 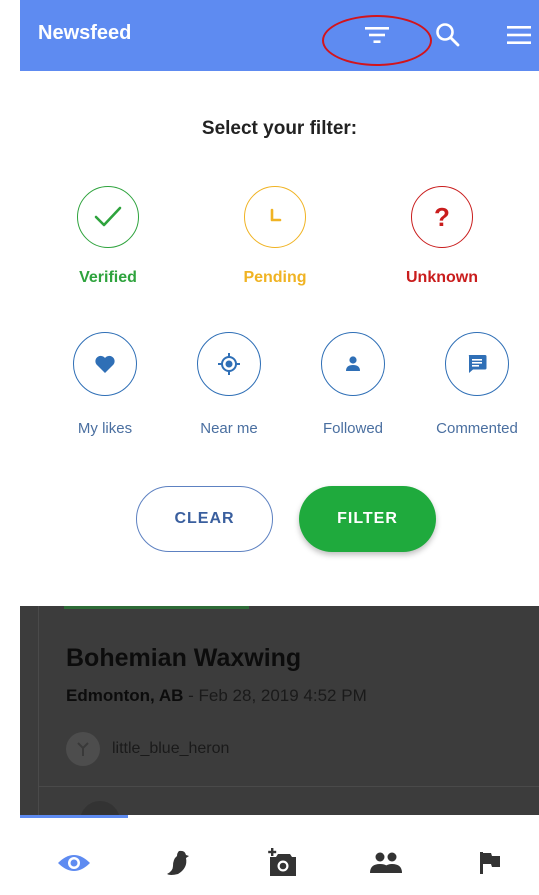 What do you see at coordinates (229, 428) in the screenshot?
I see `near-me-label: Near me` at bounding box center [229, 428].